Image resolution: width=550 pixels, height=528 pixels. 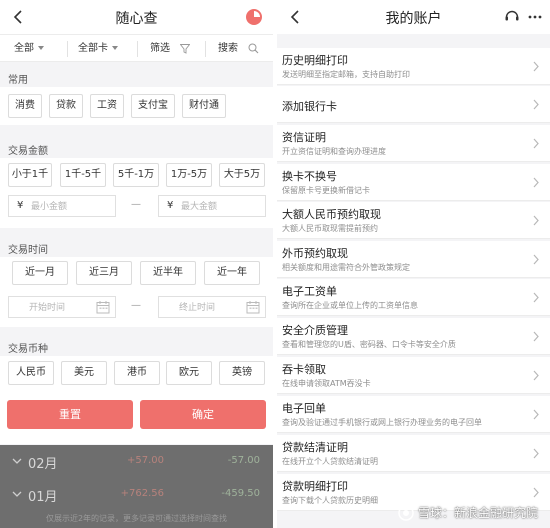 I want to click on account-menu-item: 换卡不换号 保留原卡号更换新借记卡, so click(x=413, y=182).